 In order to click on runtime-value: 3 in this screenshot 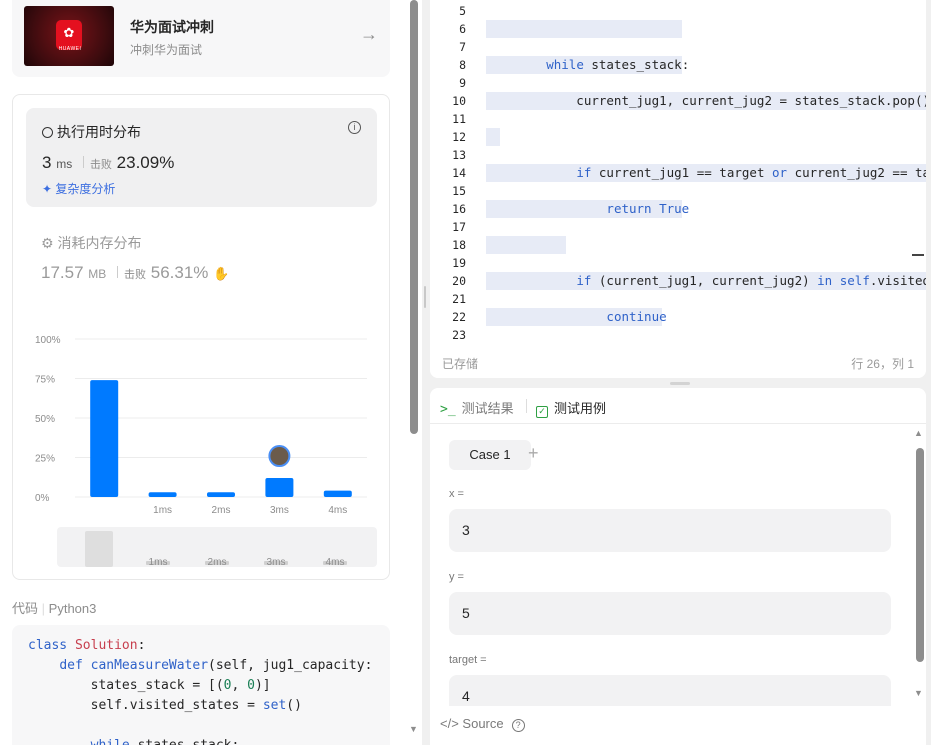, I will do `click(47, 162)`.